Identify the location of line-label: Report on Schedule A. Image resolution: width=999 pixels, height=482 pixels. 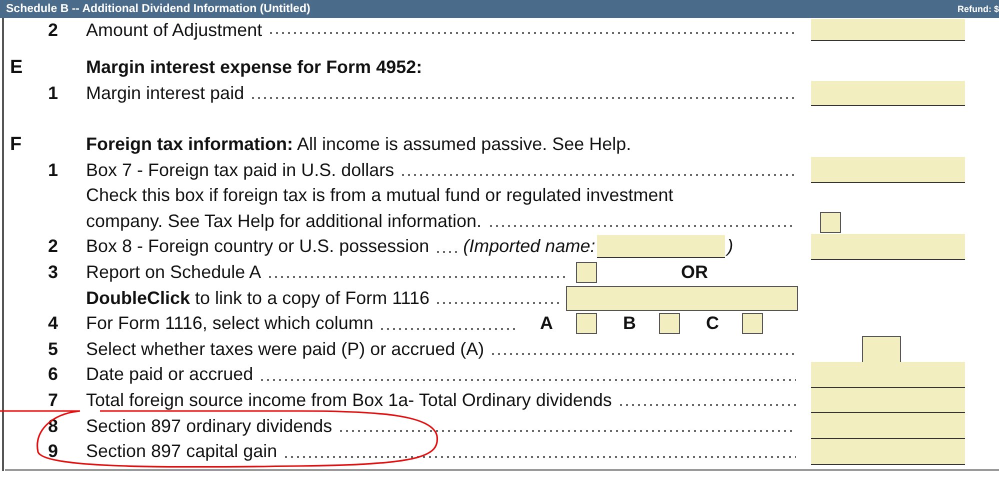
(174, 273).